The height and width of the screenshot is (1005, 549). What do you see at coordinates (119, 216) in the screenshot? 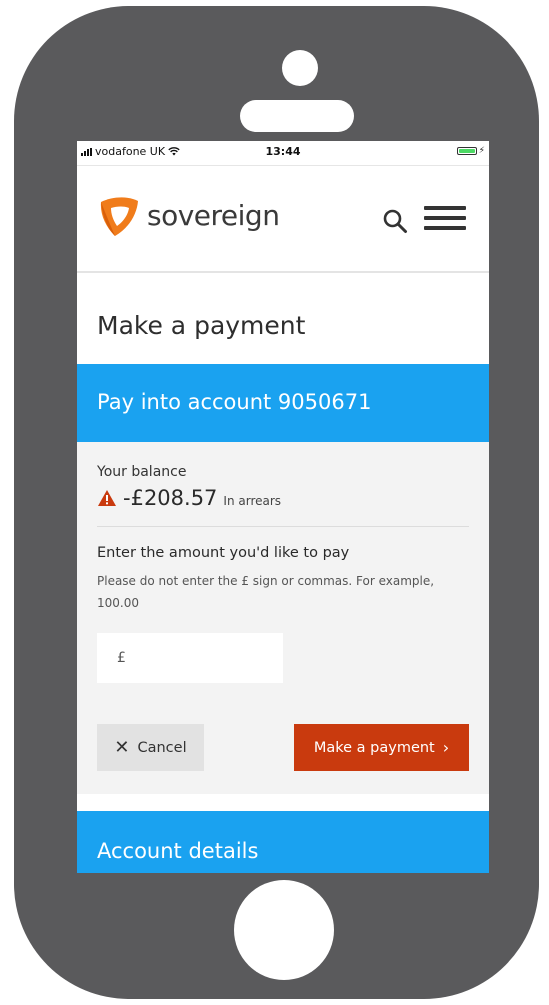
I see `logo-mark-icon` at bounding box center [119, 216].